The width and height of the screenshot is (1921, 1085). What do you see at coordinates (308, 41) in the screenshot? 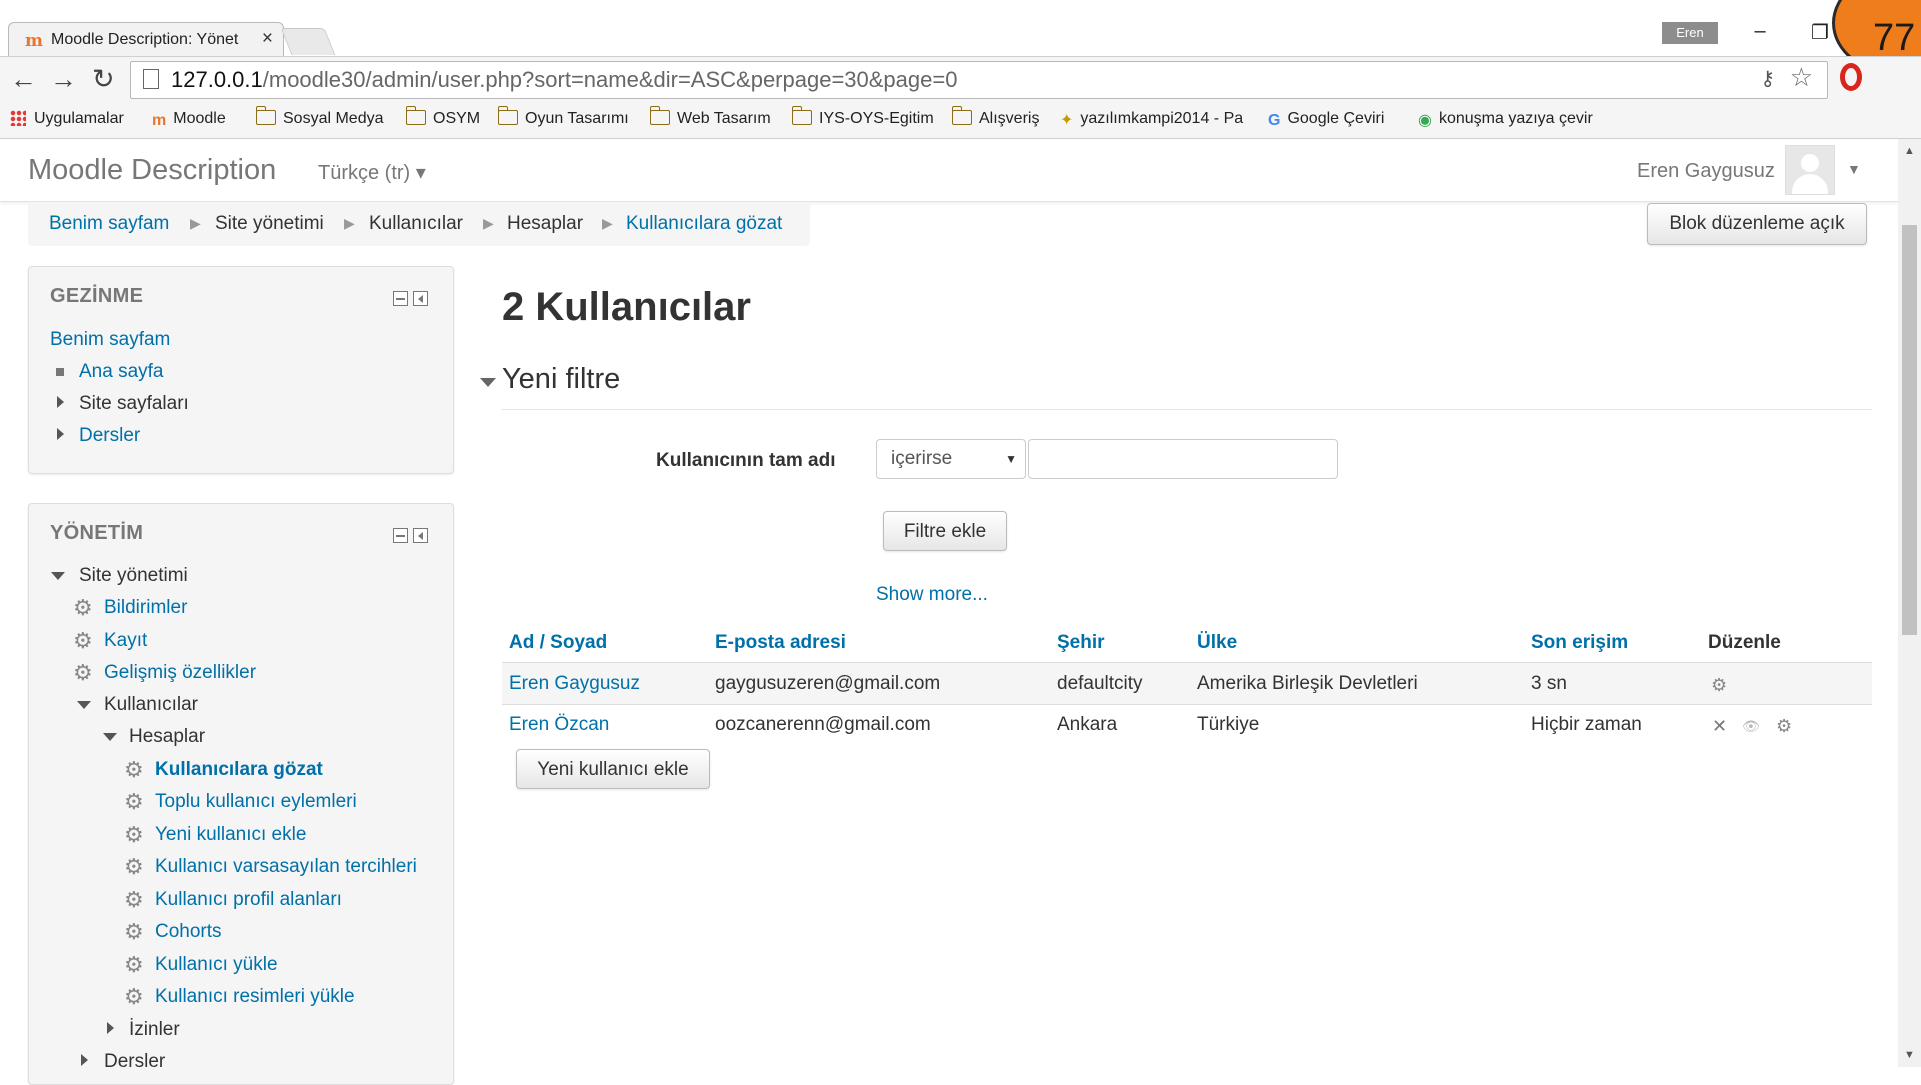
I see `new-tab-button` at bounding box center [308, 41].